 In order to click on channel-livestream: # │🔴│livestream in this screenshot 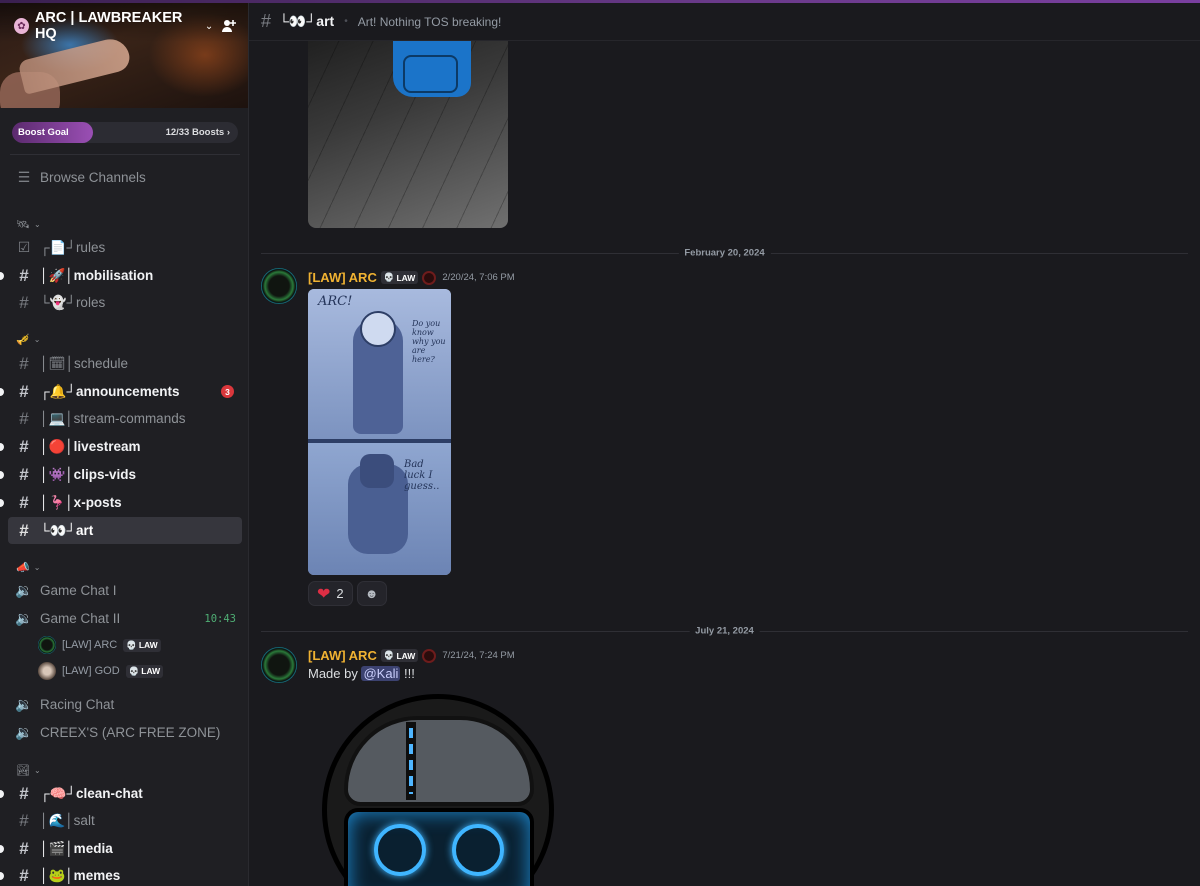, I will do `click(121, 446)`.